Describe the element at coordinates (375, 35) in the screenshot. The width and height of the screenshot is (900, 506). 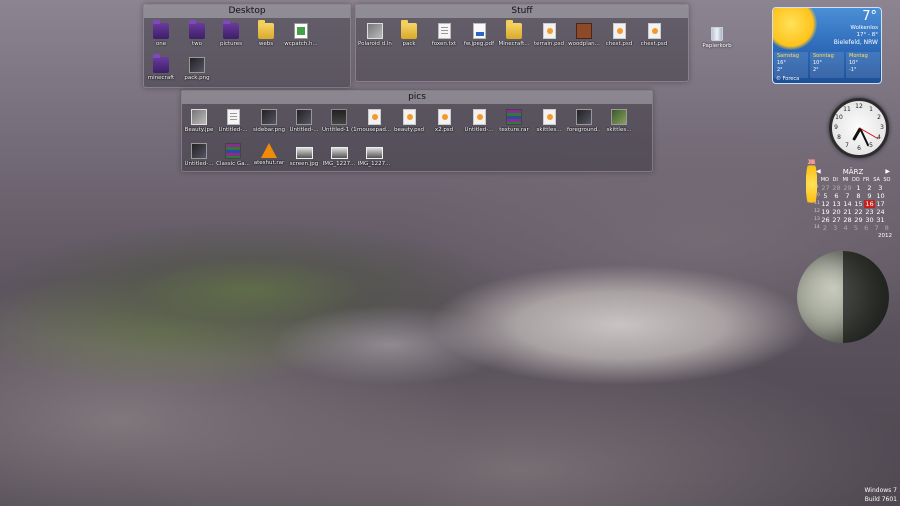
I see `stuff-item-polaroid: Polaroid d.lnk` at that location.